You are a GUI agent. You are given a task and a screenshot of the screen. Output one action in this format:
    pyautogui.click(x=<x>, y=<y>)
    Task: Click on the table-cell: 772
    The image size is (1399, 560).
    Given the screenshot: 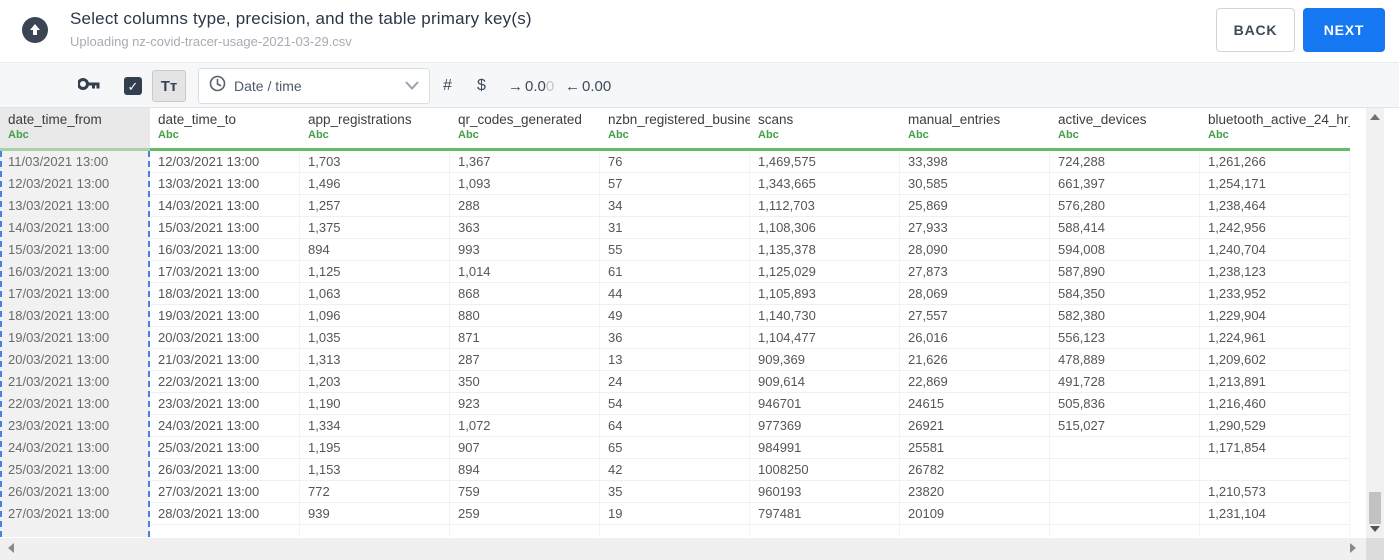 What is the action you would take?
    pyautogui.click(x=375, y=492)
    